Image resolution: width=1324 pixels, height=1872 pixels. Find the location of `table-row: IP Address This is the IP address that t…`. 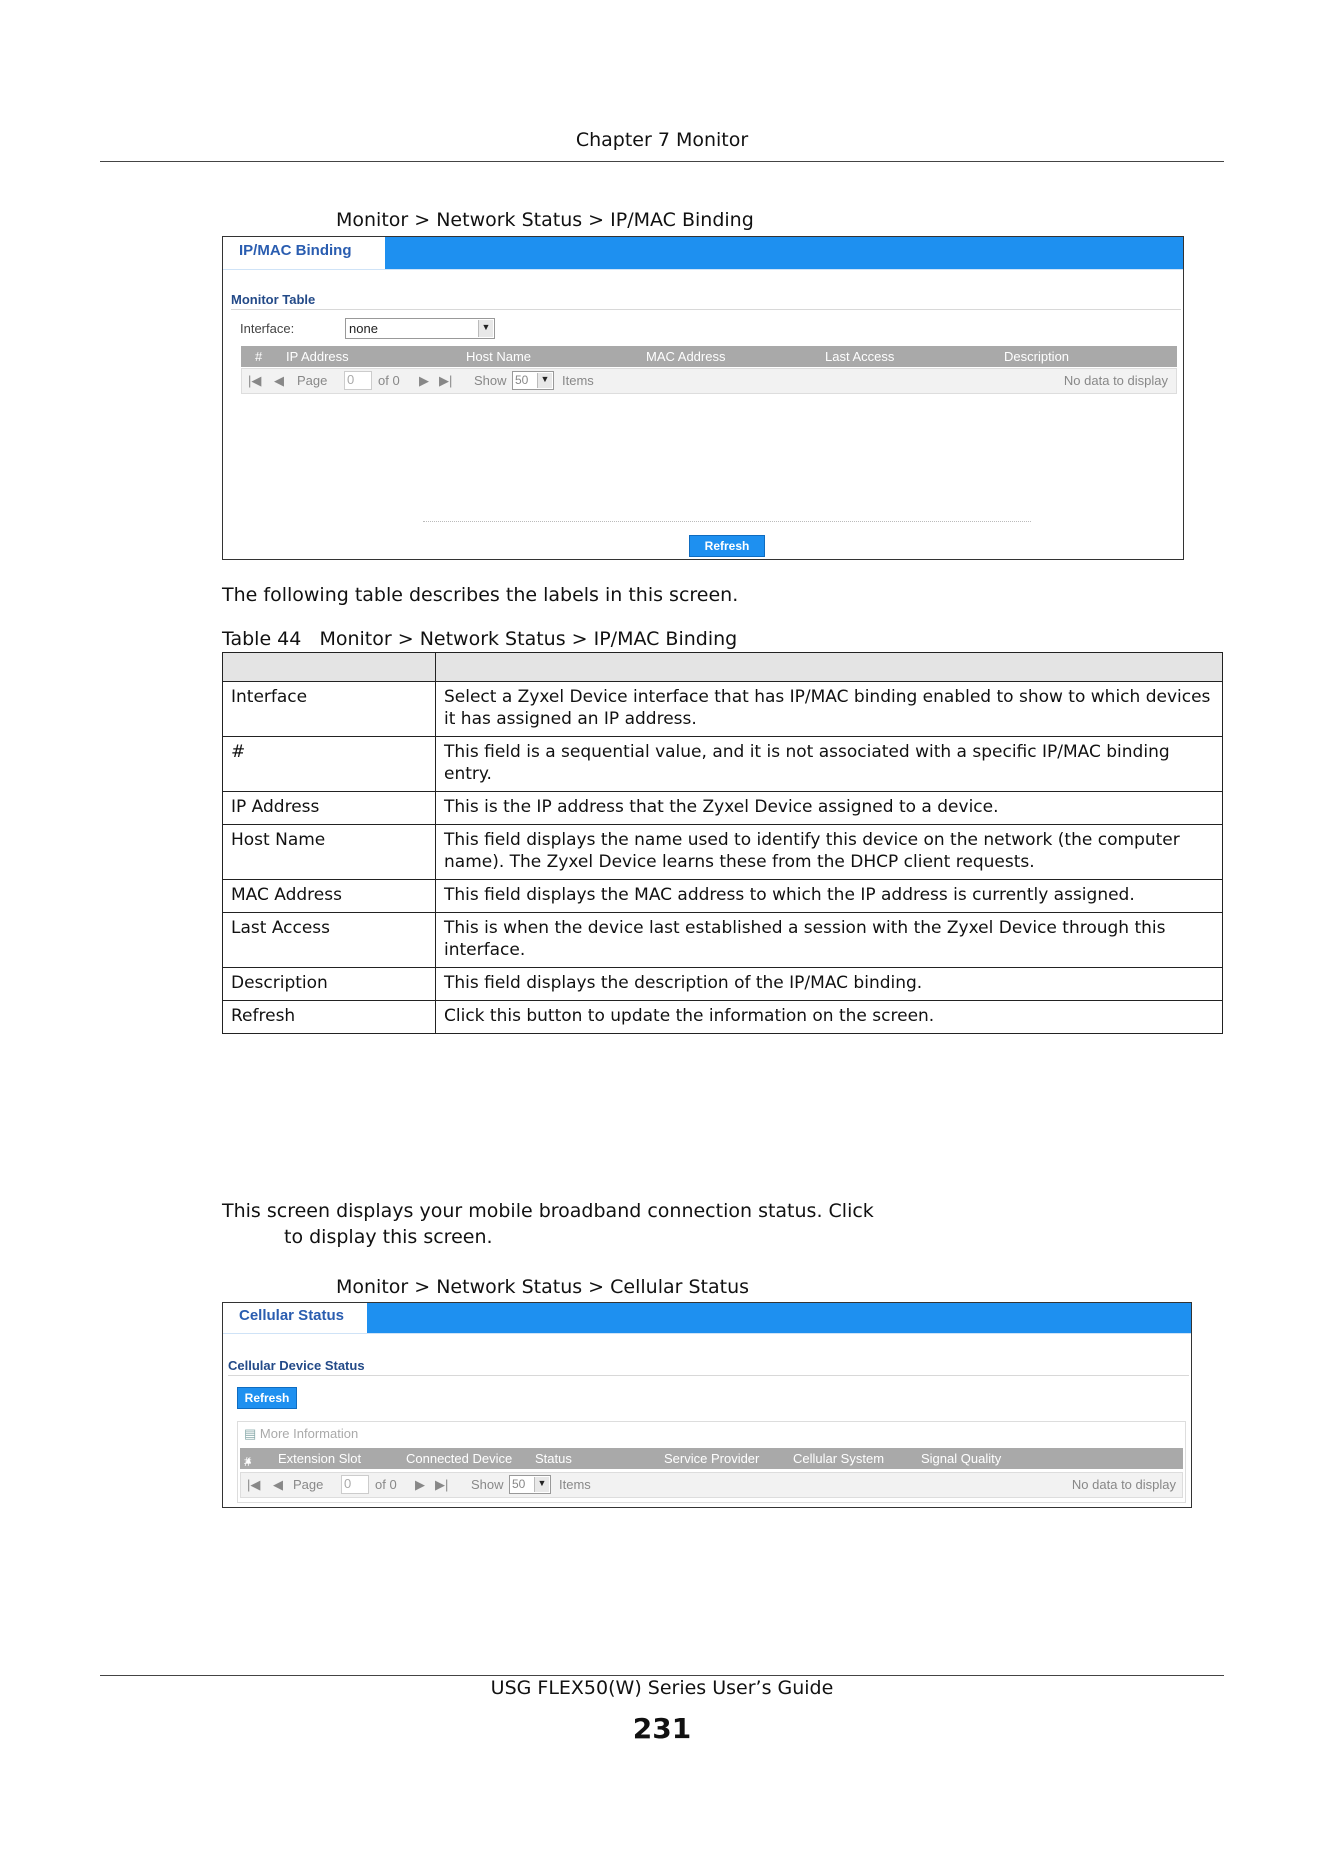

table-row: IP Address This is the IP address that t… is located at coordinates (722, 808).